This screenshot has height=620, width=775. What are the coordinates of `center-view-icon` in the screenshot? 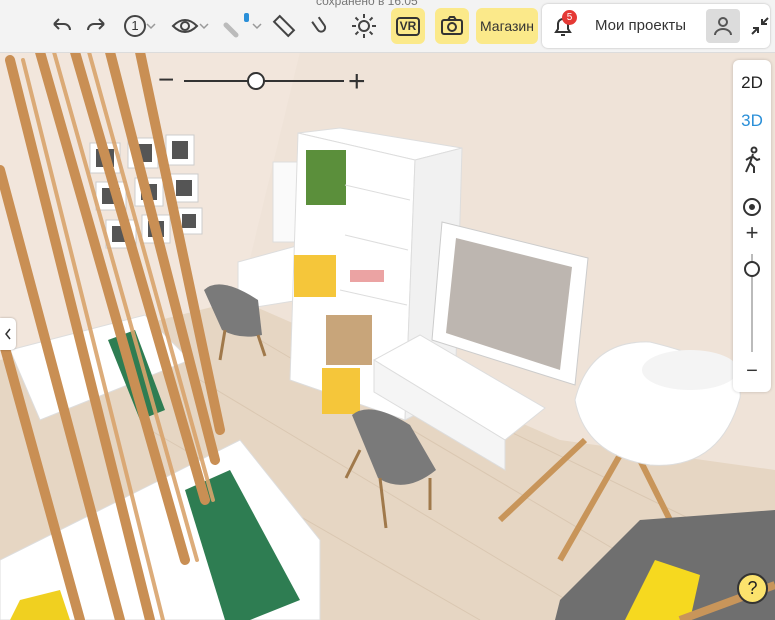 It's located at (752, 207).